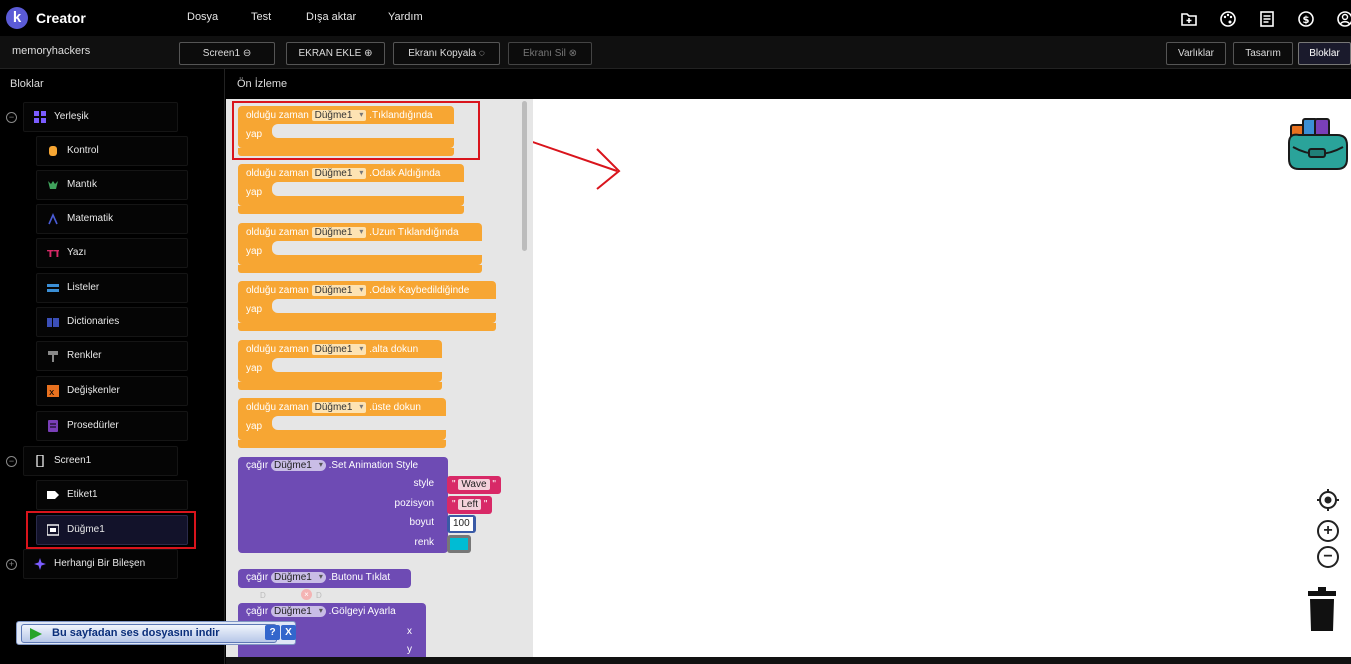 The image size is (1351, 664). What do you see at coordinates (335, 53) in the screenshot?
I see `add-screen-button: EKRAN EKLE ⊕` at bounding box center [335, 53].